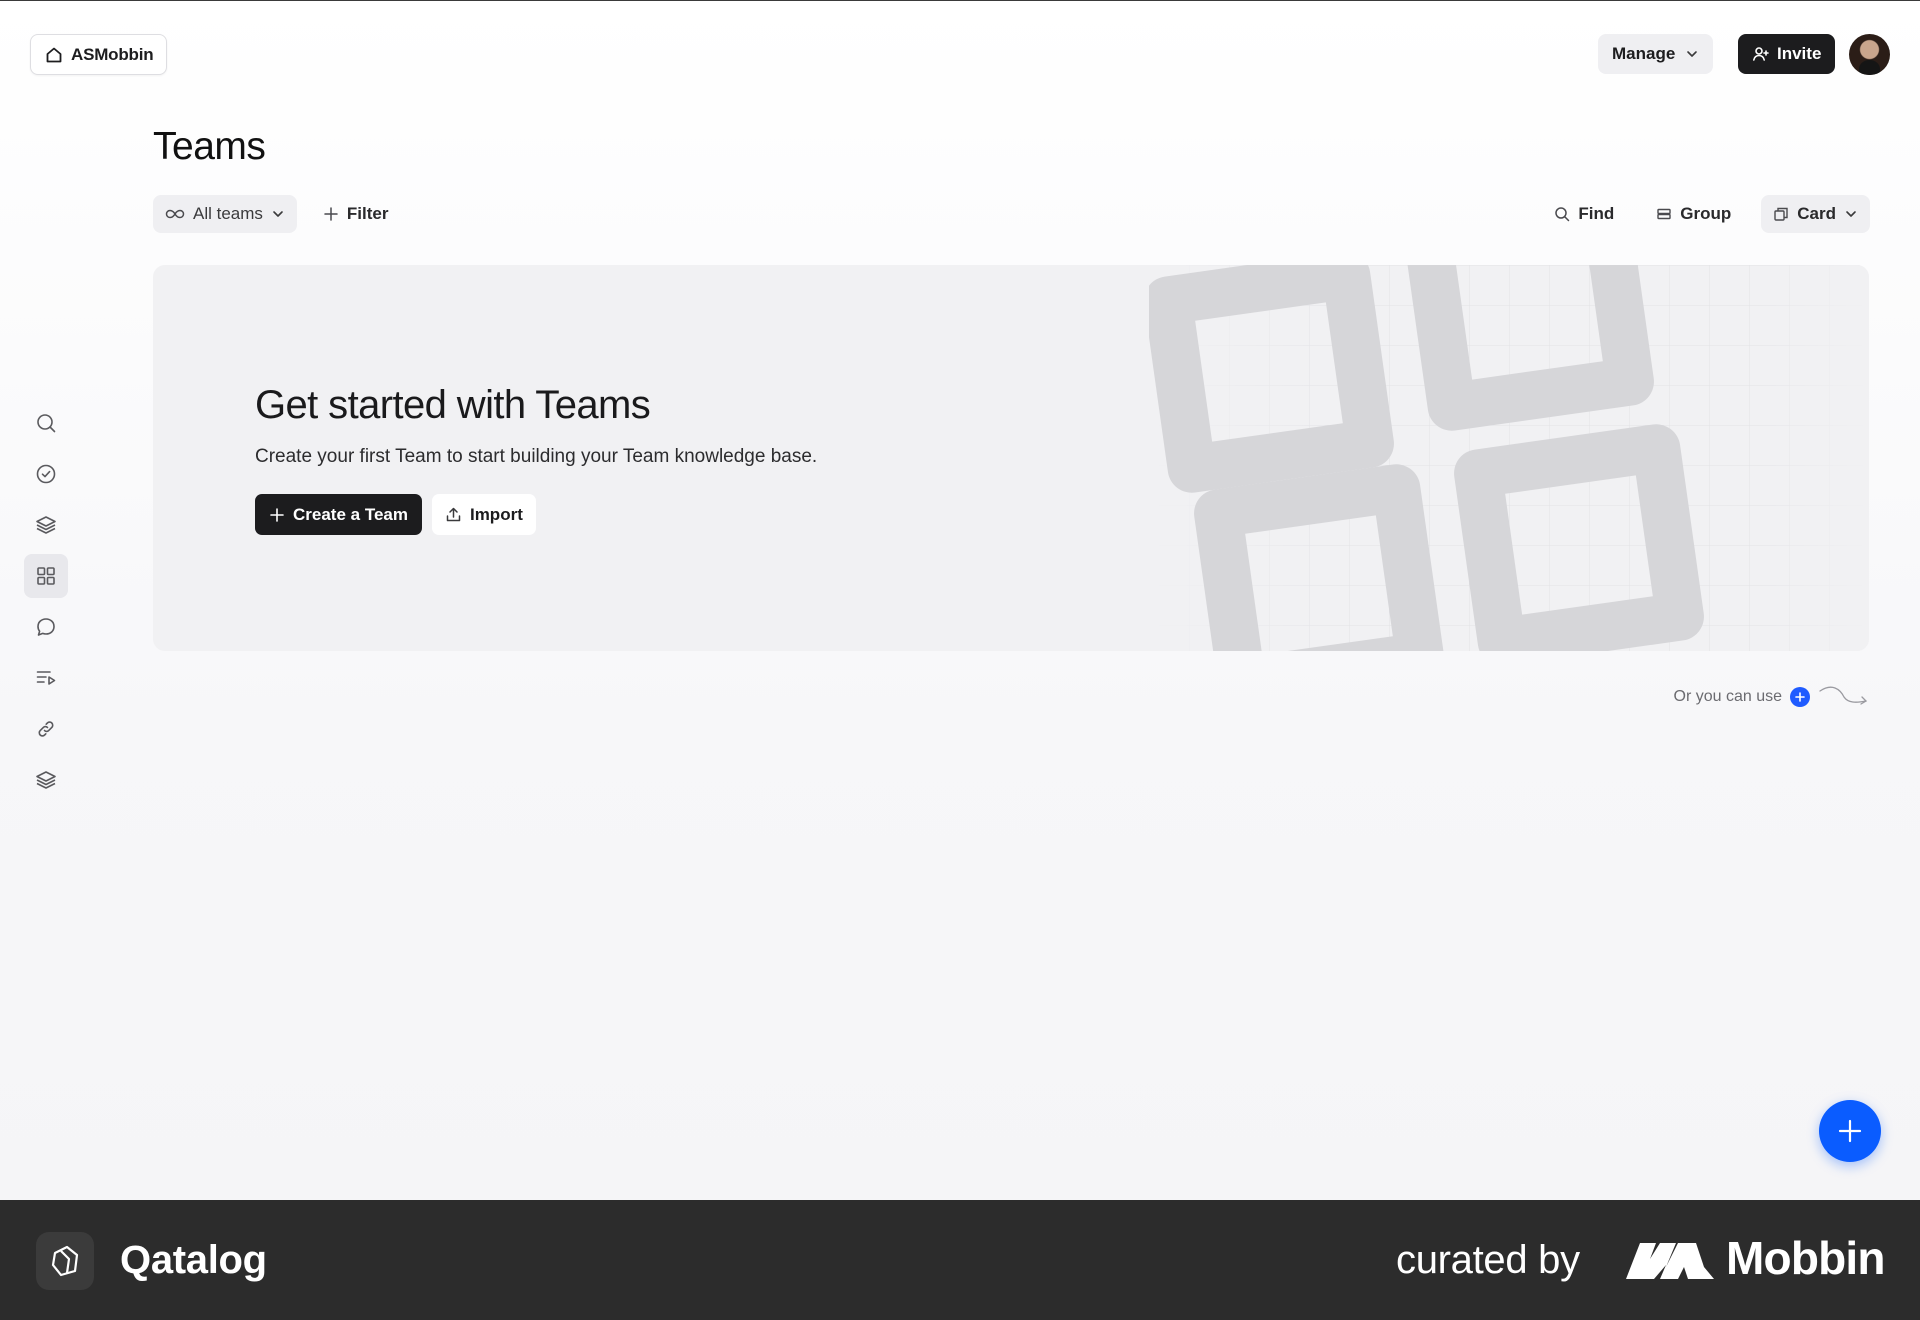 The image size is (1920, 1320). What do you see at coordinates (1664, 214) in the screenshot?
I see `group-icon` at bounding box center [1664, 214].